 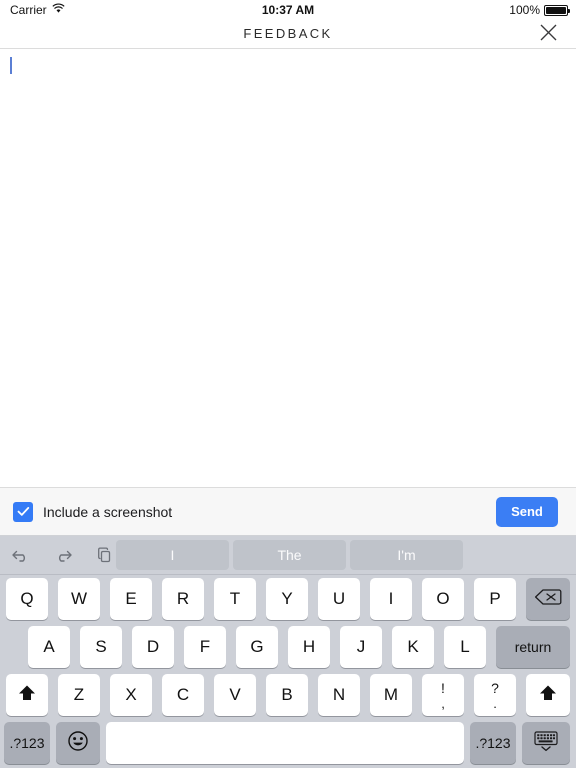 What do you see at coordinates (27, 599) in the screenshot?
I see `key-q: Q` at bounding box center [27, 599].